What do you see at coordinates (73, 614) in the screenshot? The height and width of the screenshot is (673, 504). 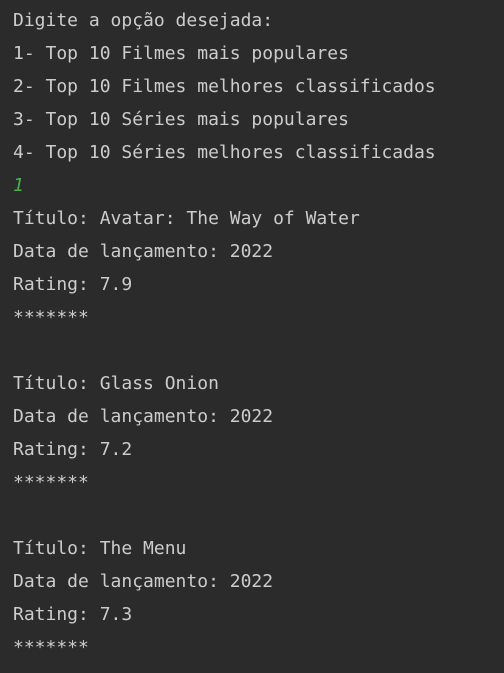 I see `result-3-rating: Rating: 7.3` at bounding box center [73, 614].